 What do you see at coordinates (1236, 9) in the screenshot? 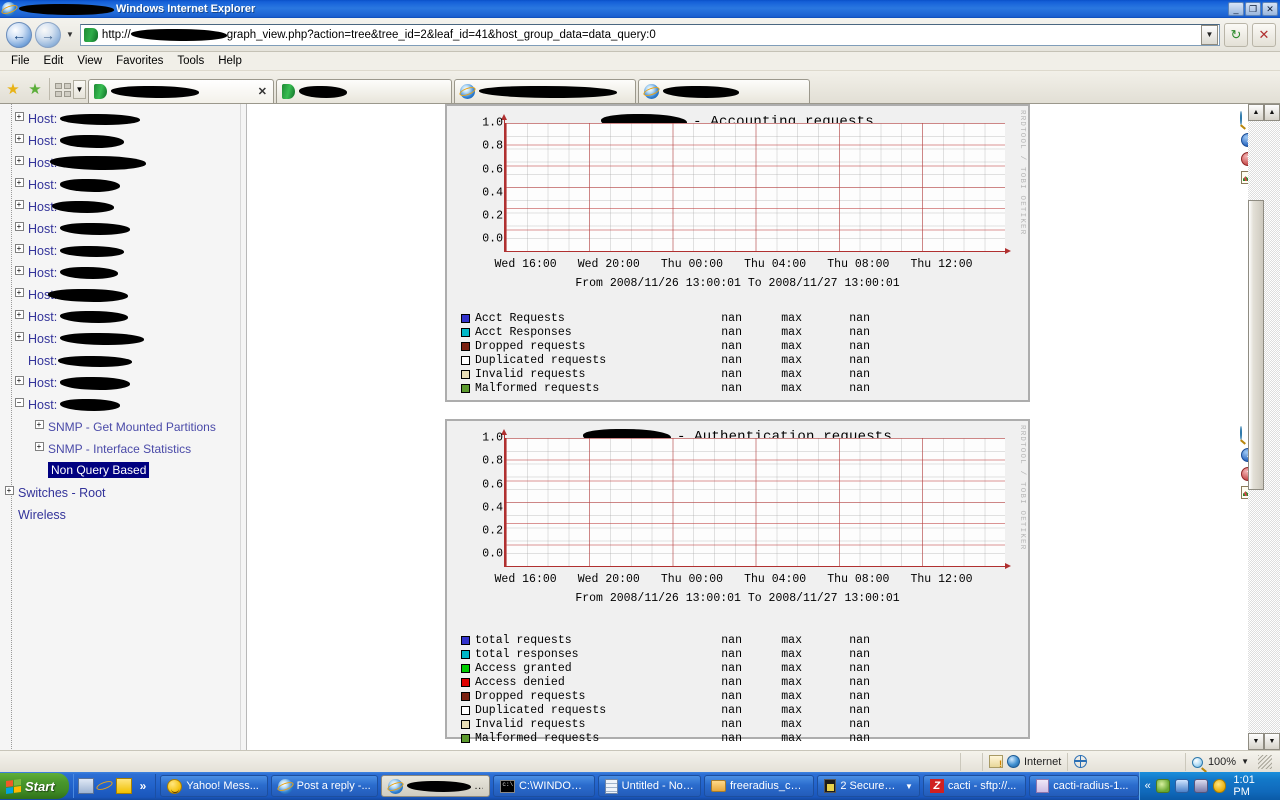
I see `minimize-button: _` at bounding box center [1236, 9].